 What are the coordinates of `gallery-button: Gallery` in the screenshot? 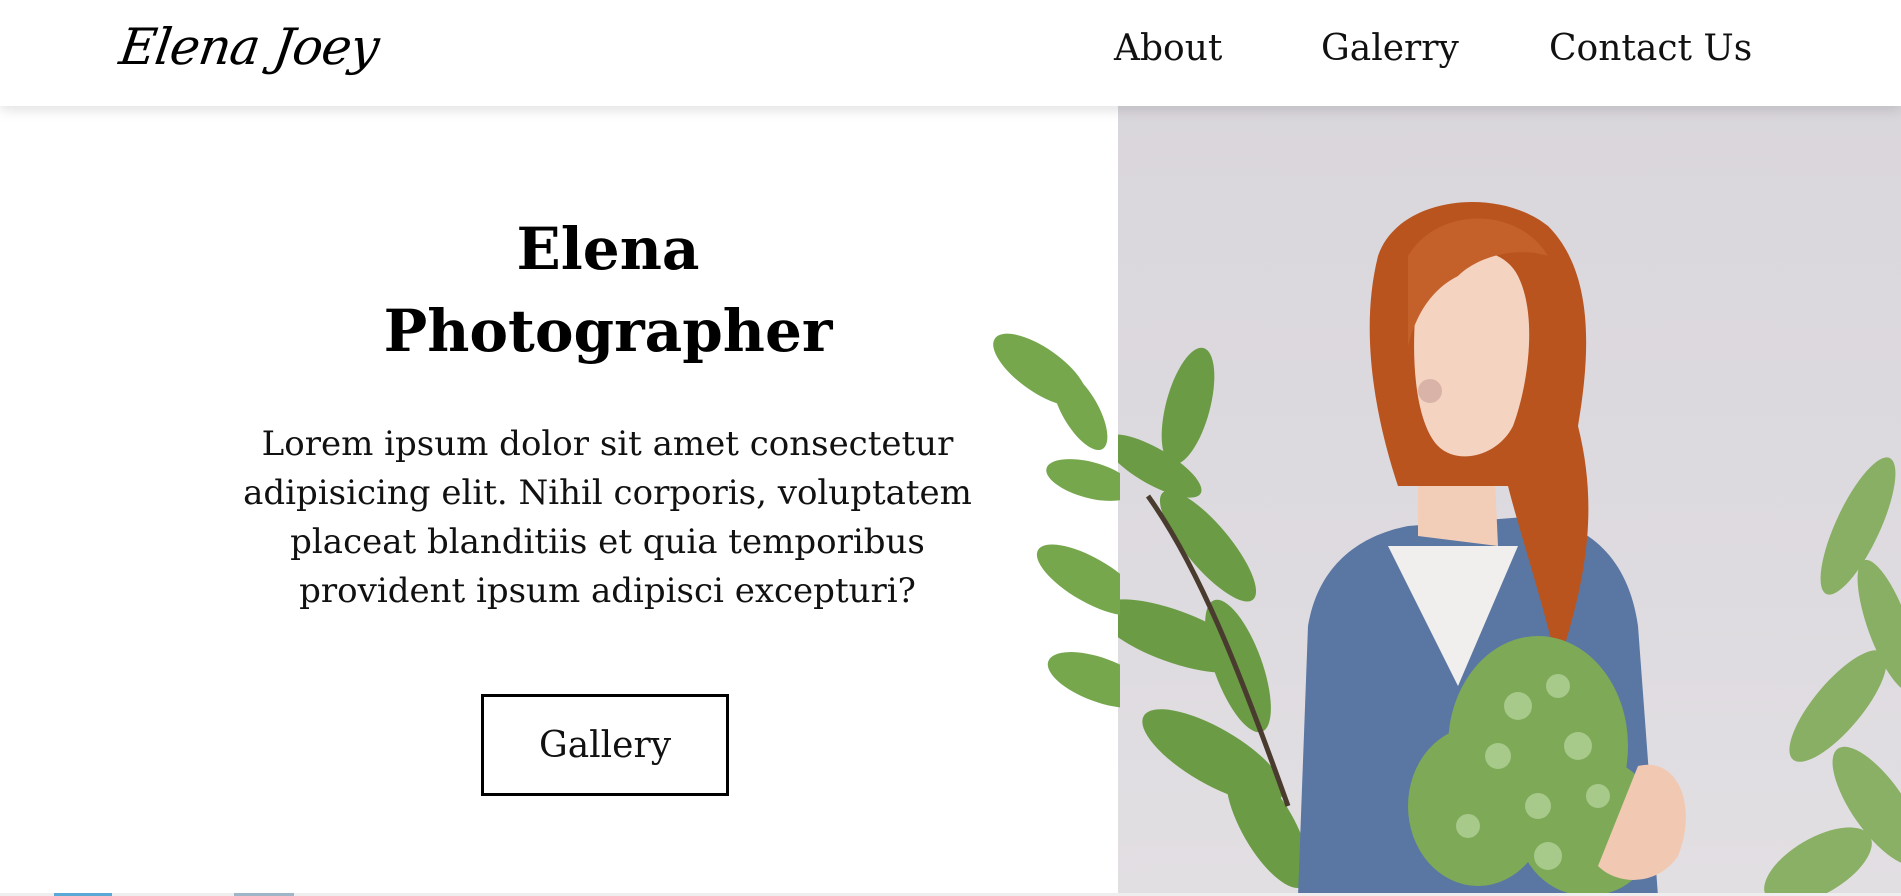 It's located at (605, 745).